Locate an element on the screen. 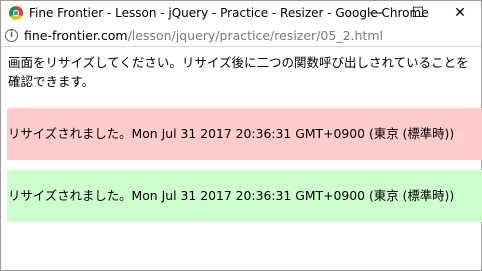  close-button: ✕ is located at coordinates (460, 13).